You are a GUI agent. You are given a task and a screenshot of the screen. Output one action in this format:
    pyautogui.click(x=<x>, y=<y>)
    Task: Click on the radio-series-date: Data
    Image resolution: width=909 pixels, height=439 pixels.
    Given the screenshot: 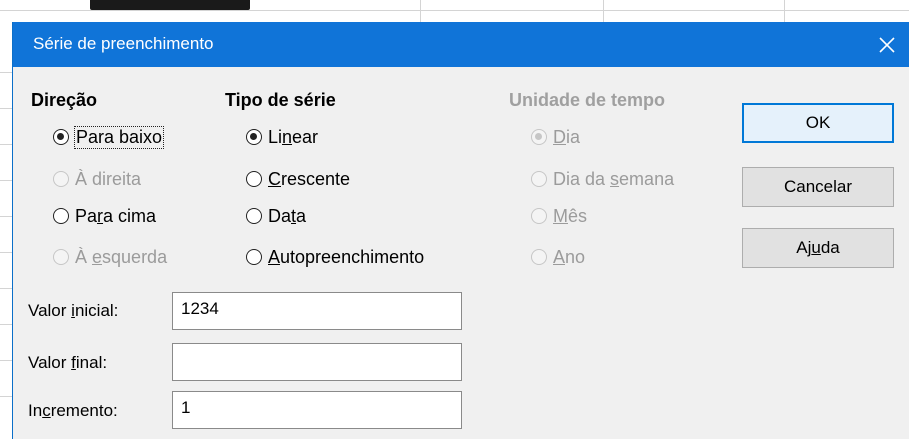 What is the action you would take?
    pyautogui.click(x=276, y=216)
    